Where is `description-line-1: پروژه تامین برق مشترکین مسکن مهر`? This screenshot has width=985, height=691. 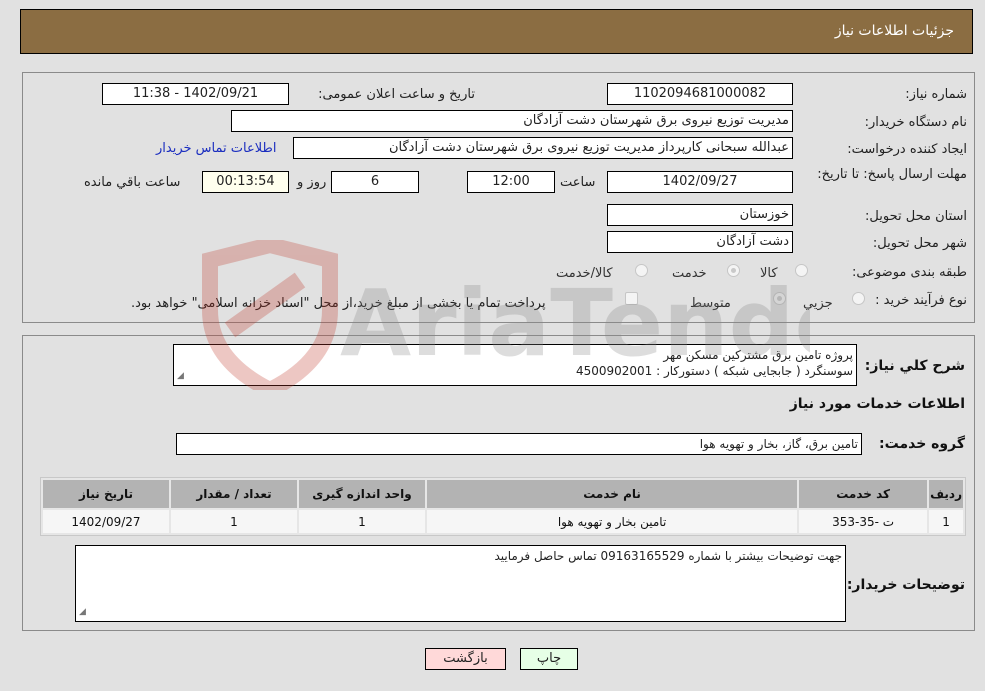 description-line-1: پروژه تامین برق مشترکین مسکن مهر is located at coordinates (758, 355).